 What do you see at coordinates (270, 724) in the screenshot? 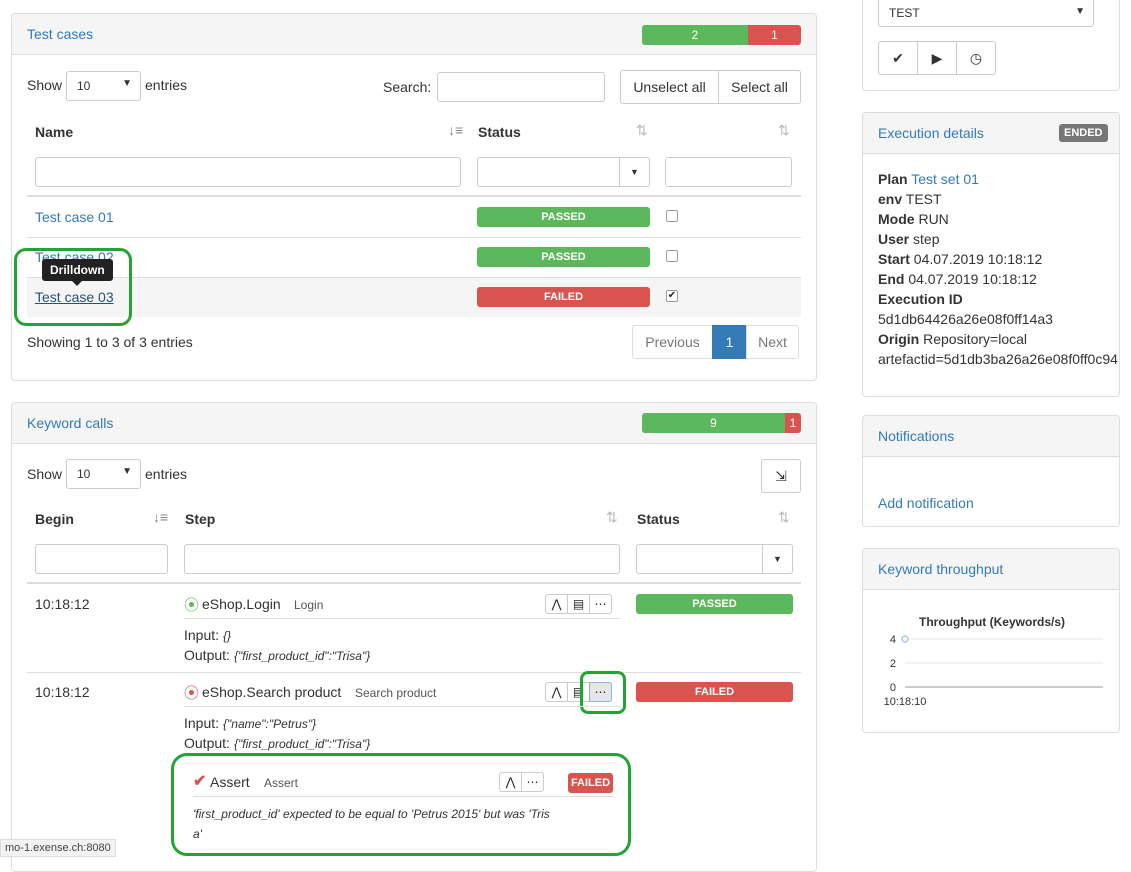
I see `input-value: {"name":"Petrus"}` at bounding box center [270, 724].